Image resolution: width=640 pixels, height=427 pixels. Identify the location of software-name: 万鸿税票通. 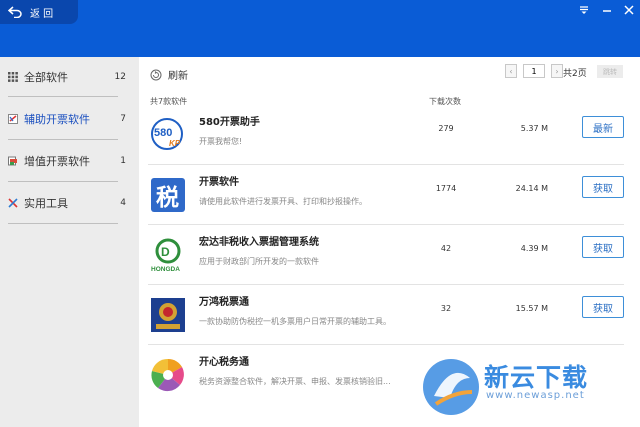
(224, 302).